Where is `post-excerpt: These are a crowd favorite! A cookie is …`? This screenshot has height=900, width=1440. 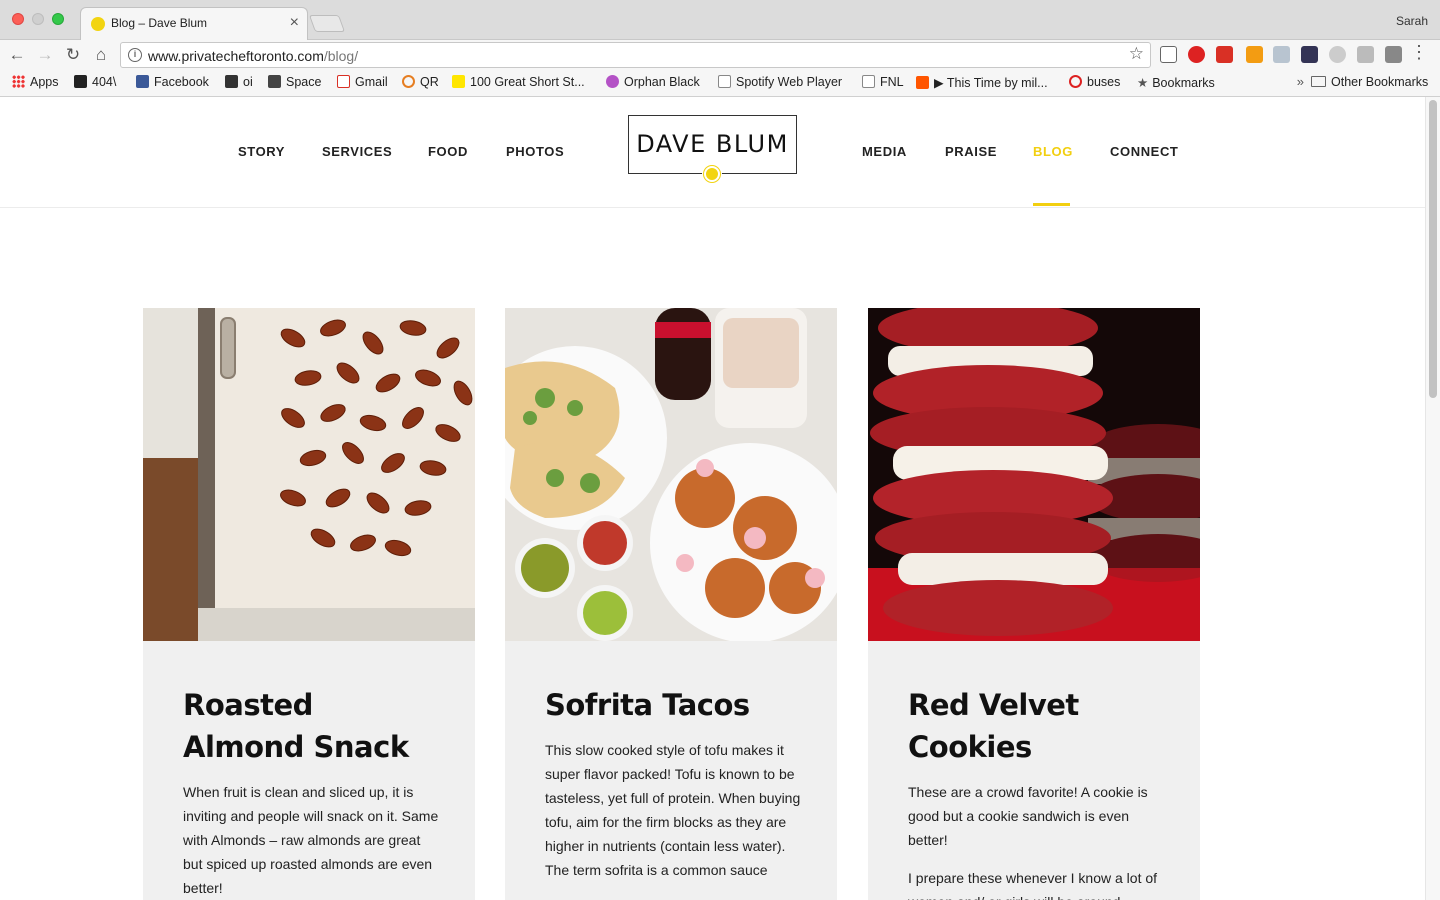
post-excerpt: These are a crowd favorite! A cookie is … is located at coordinates (1028, 816).